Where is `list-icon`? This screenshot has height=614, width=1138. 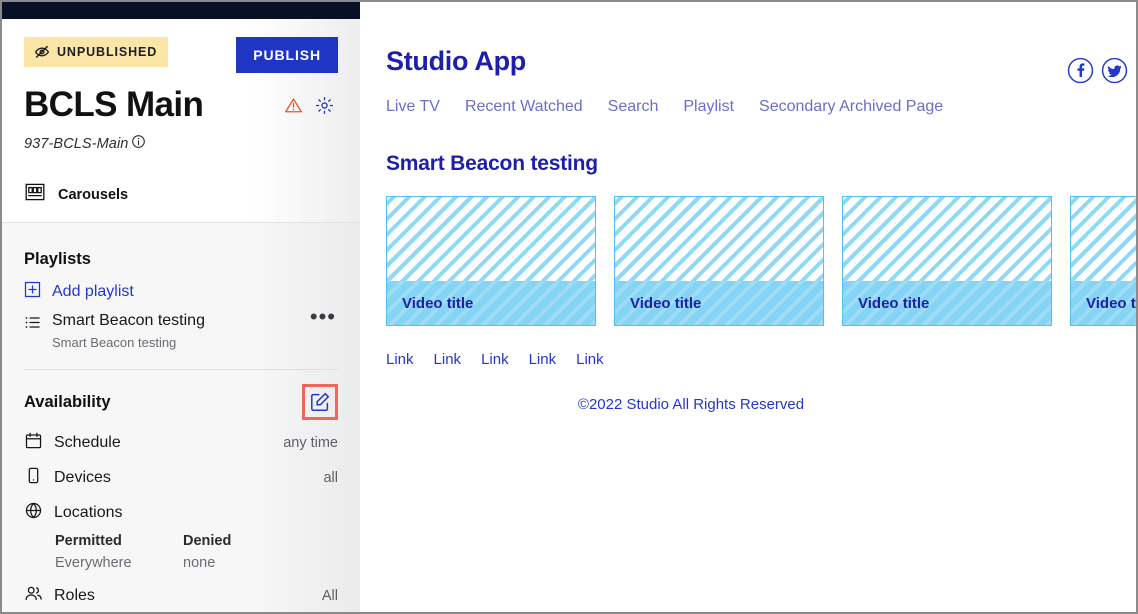 list-icon is located at coordinates (32, 325).